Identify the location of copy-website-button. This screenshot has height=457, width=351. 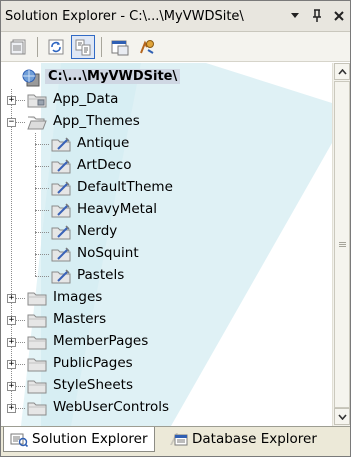
(147, 47).